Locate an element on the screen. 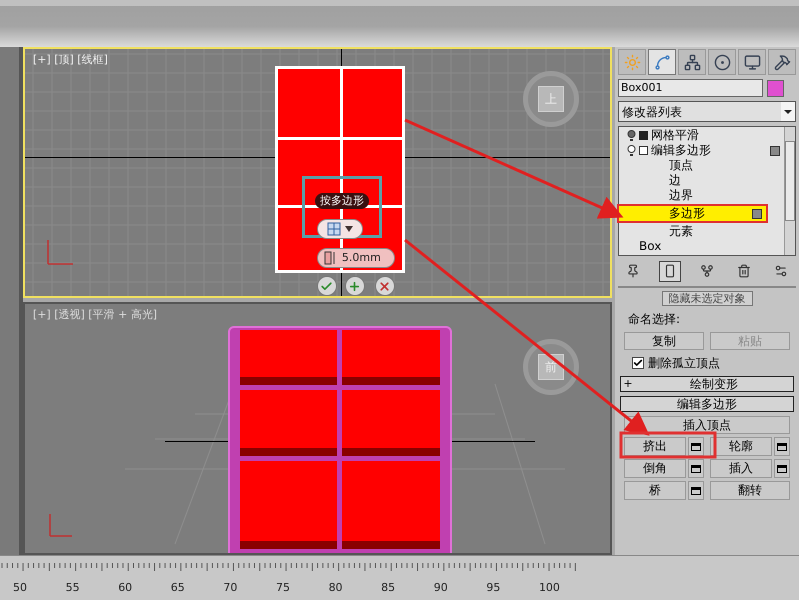 The image size is (799, 600). ruler-label: 85 is located at coordinates (388, 588).